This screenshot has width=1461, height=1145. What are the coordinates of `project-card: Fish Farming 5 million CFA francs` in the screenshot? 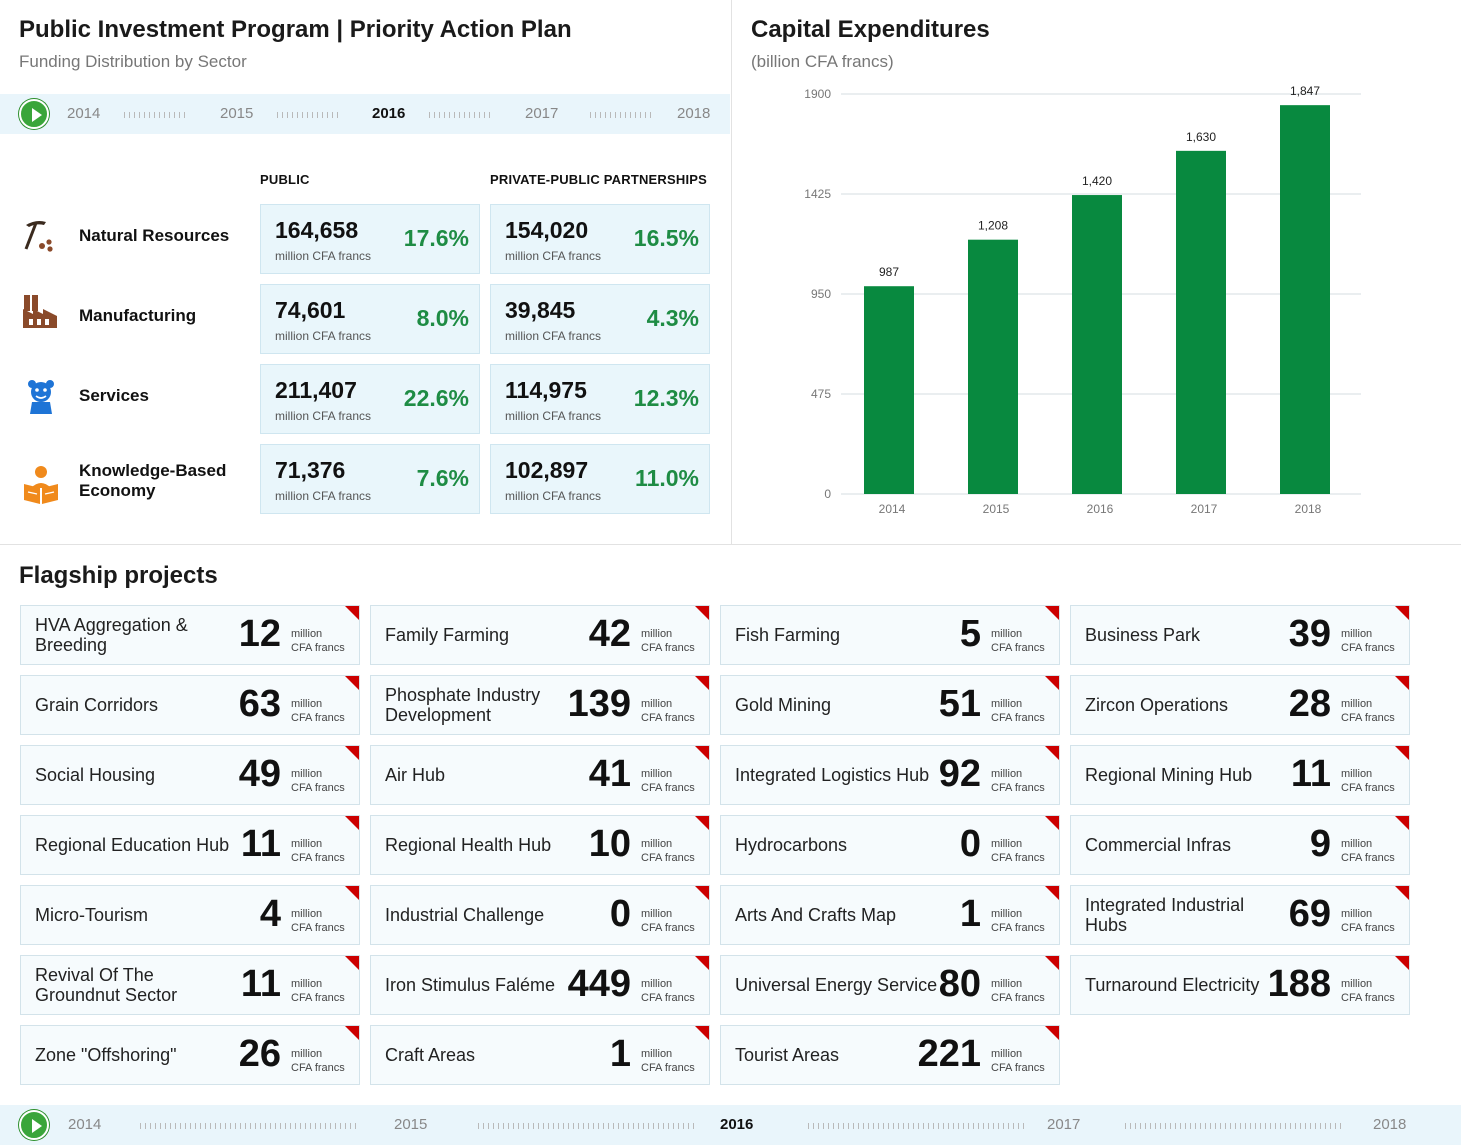 It's located at (890, 635).